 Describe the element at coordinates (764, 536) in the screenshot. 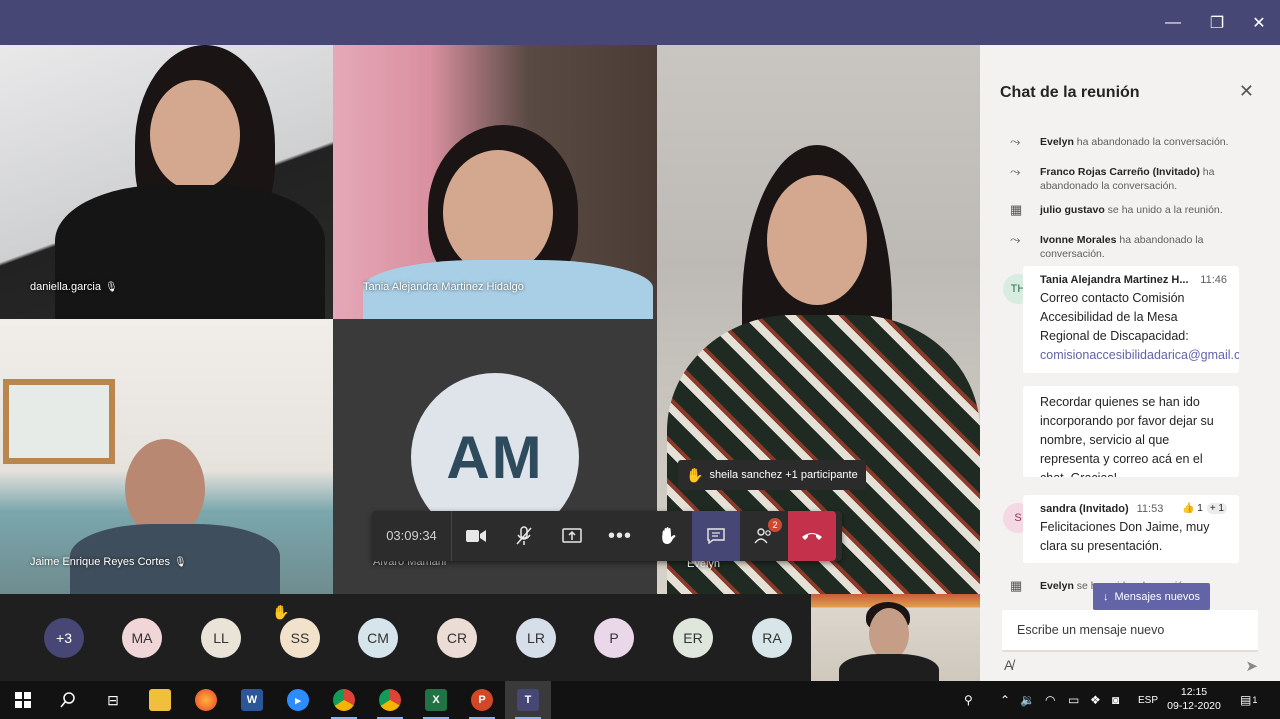

I see `participants-button: 2` at that location.